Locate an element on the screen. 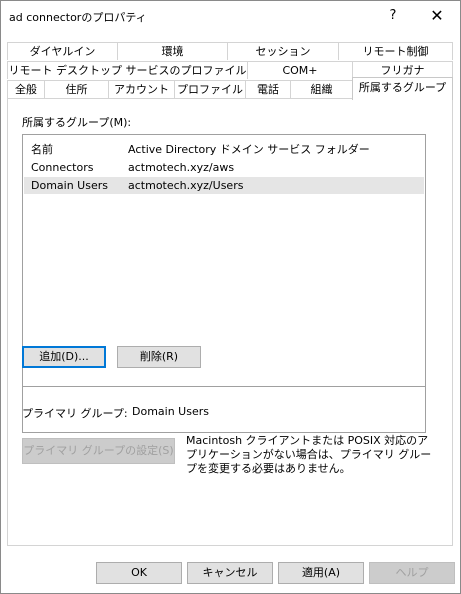 The height and width of the screenshot is (594, 461). table-row: Connectors actmotech.xyz/aws is located at coordinates (224, 167).